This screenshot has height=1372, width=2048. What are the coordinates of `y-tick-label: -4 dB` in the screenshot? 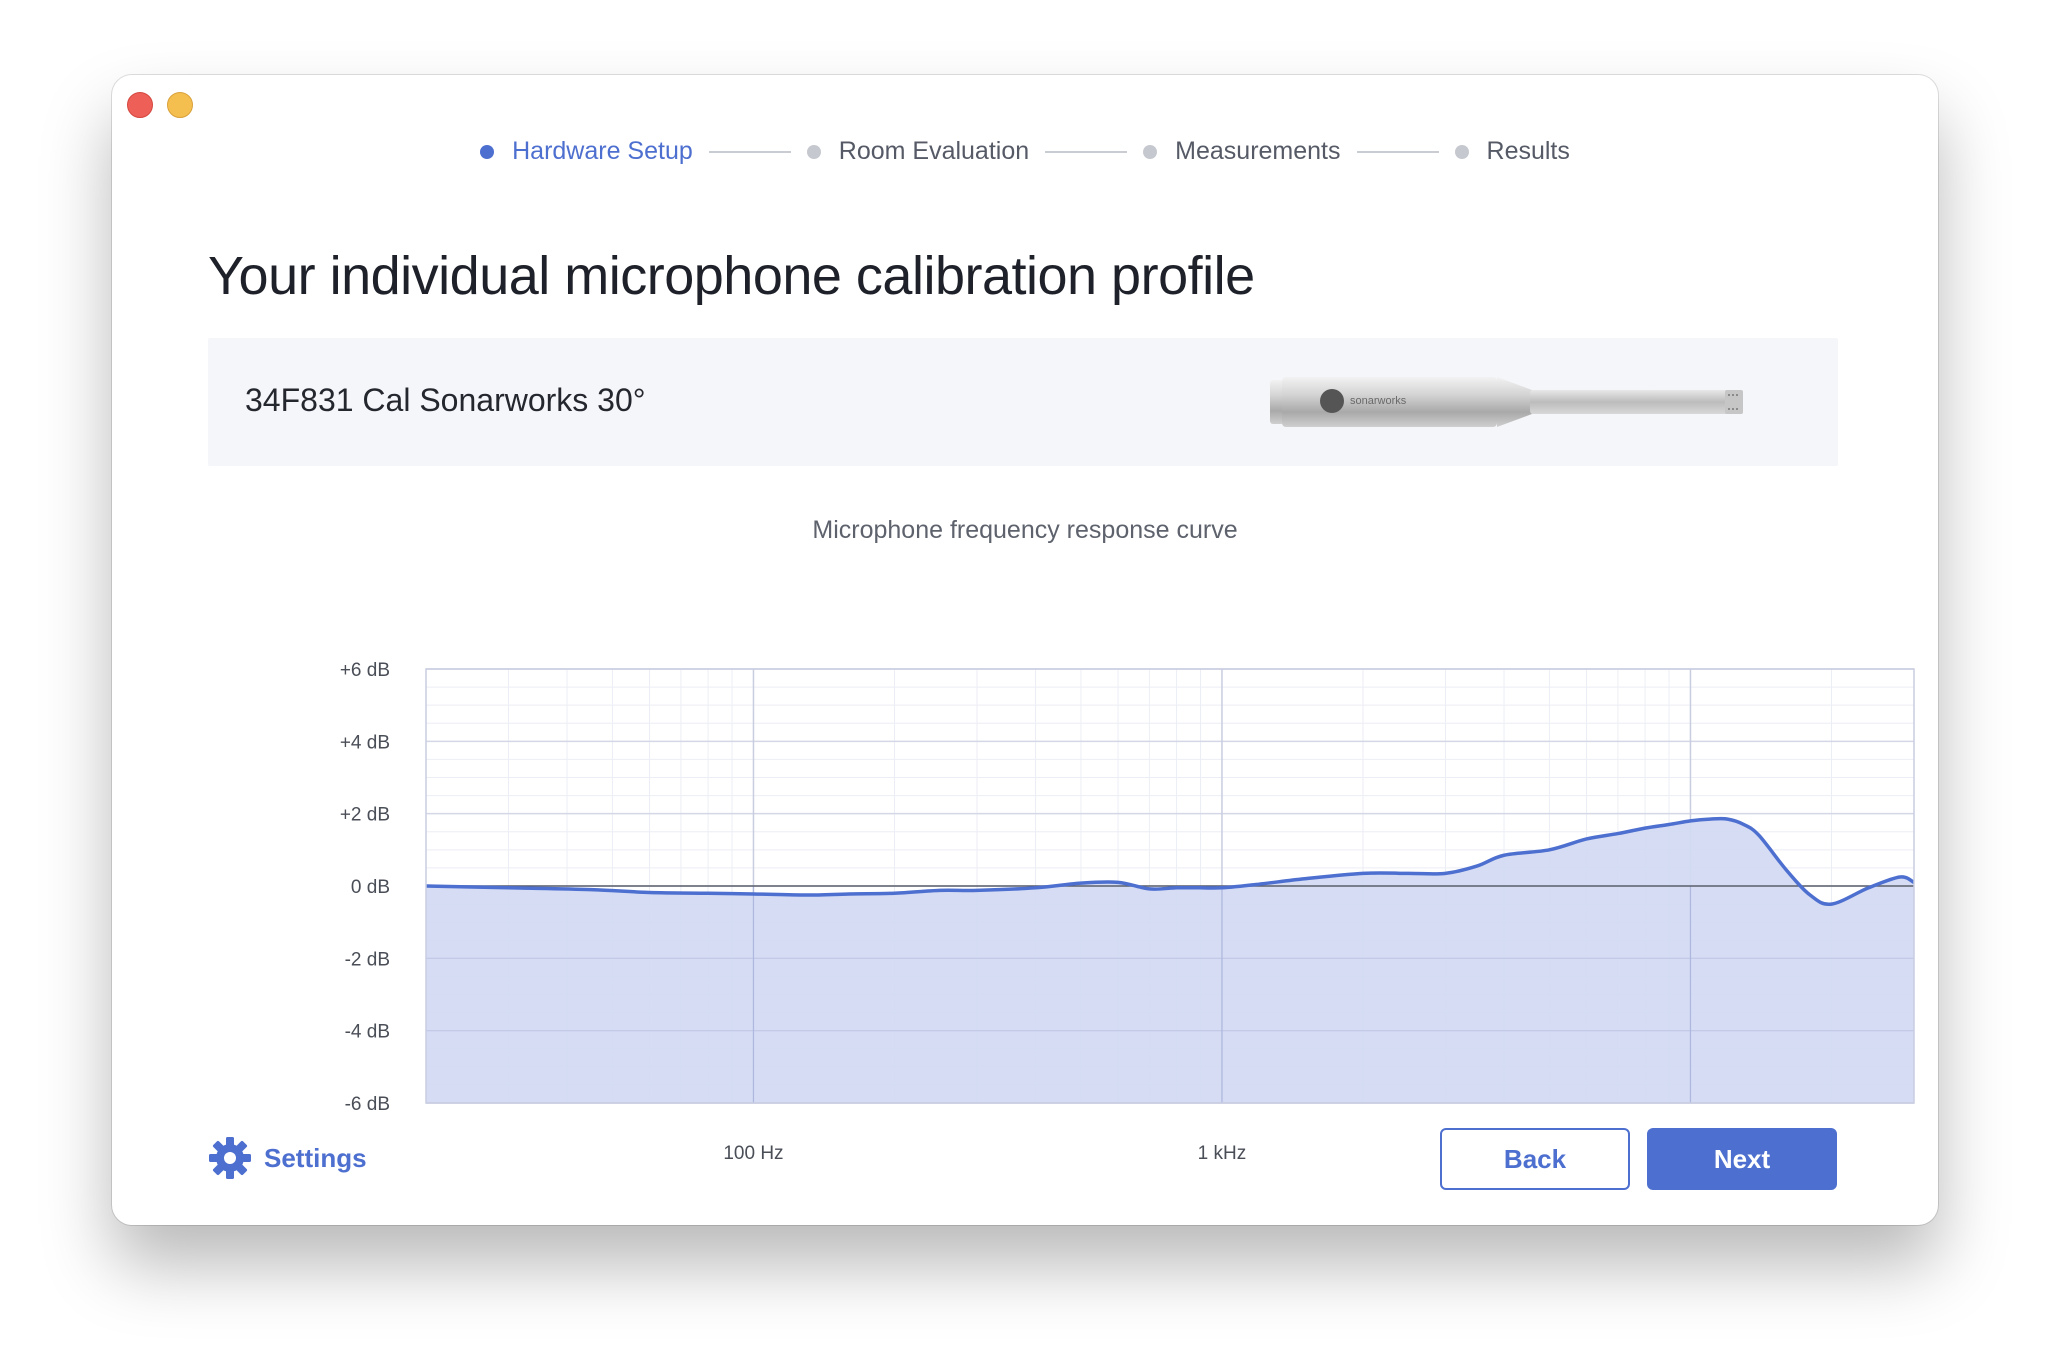 It's located at (367, 1032).